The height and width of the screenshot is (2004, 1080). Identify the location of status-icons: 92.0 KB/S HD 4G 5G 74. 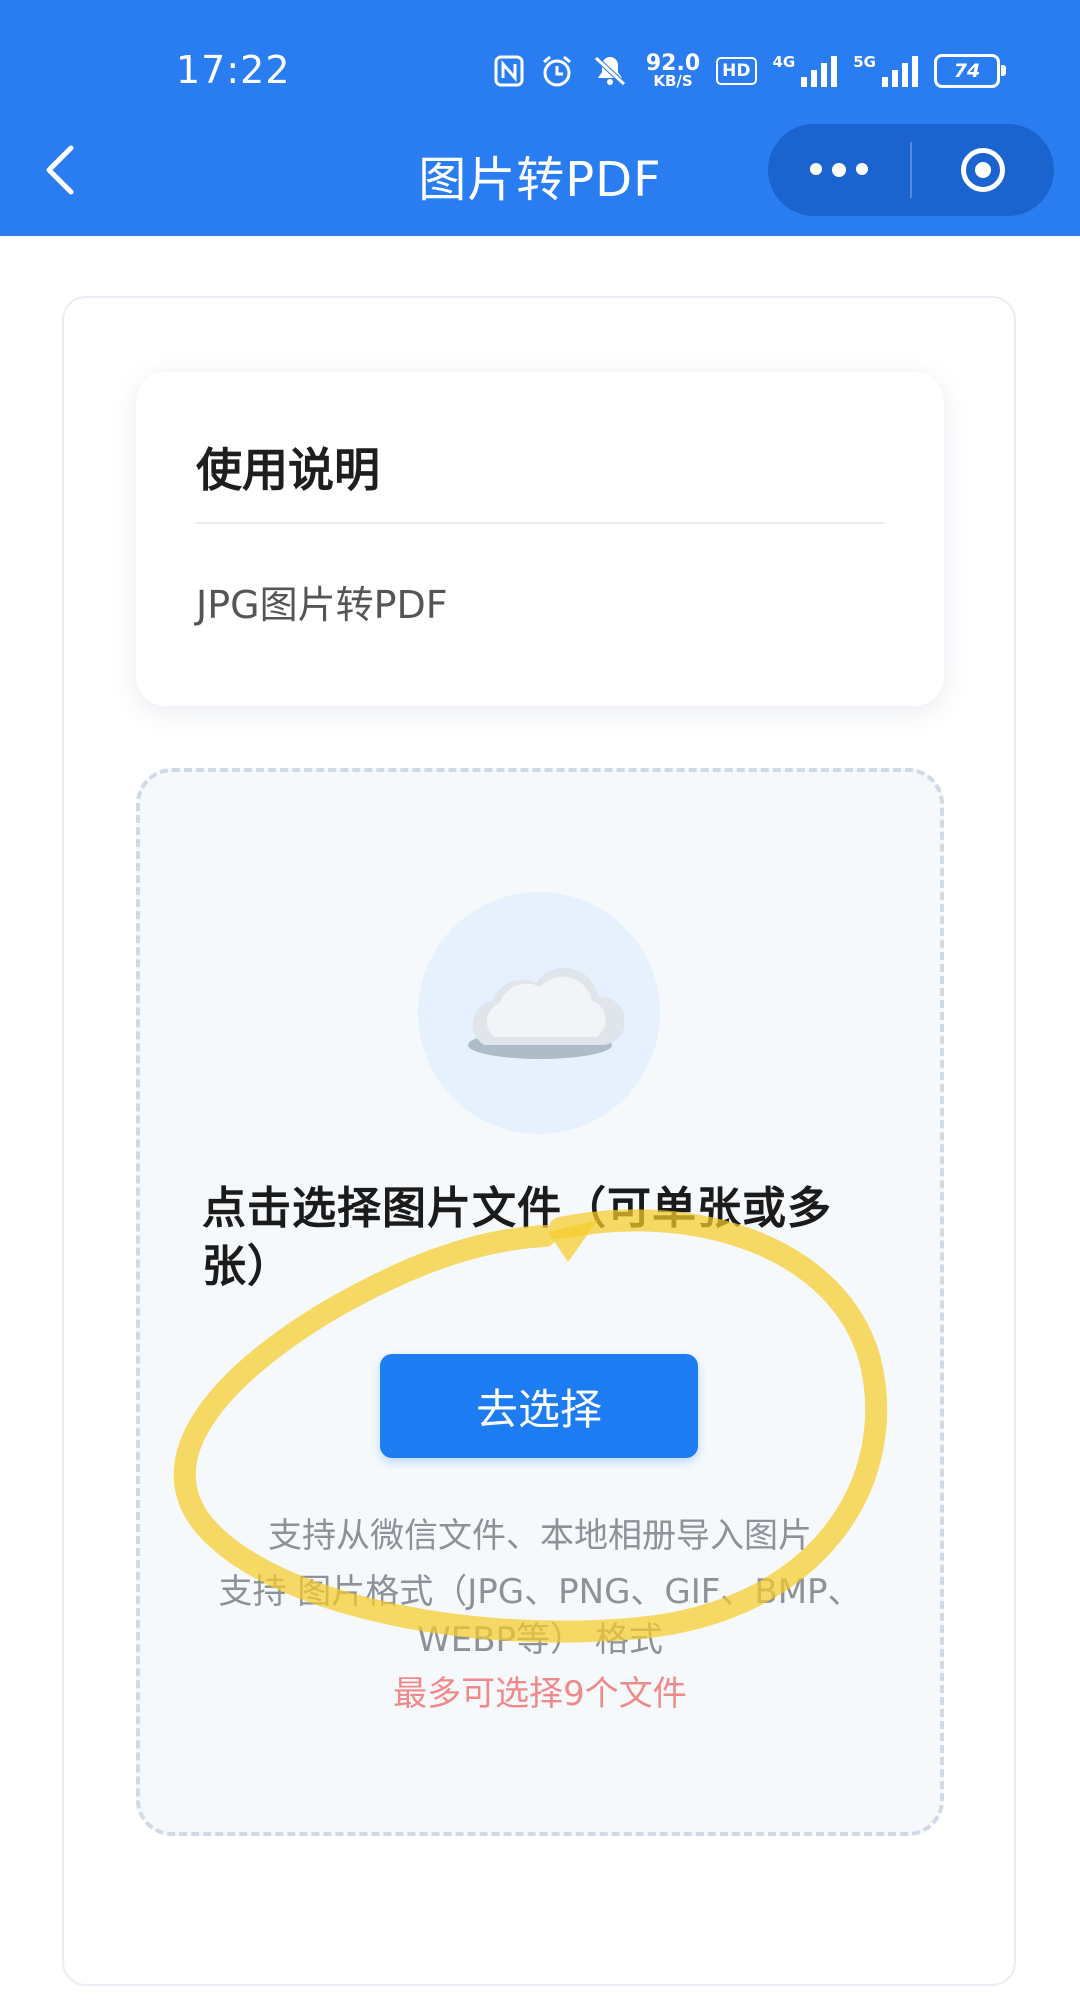
(750, 71).